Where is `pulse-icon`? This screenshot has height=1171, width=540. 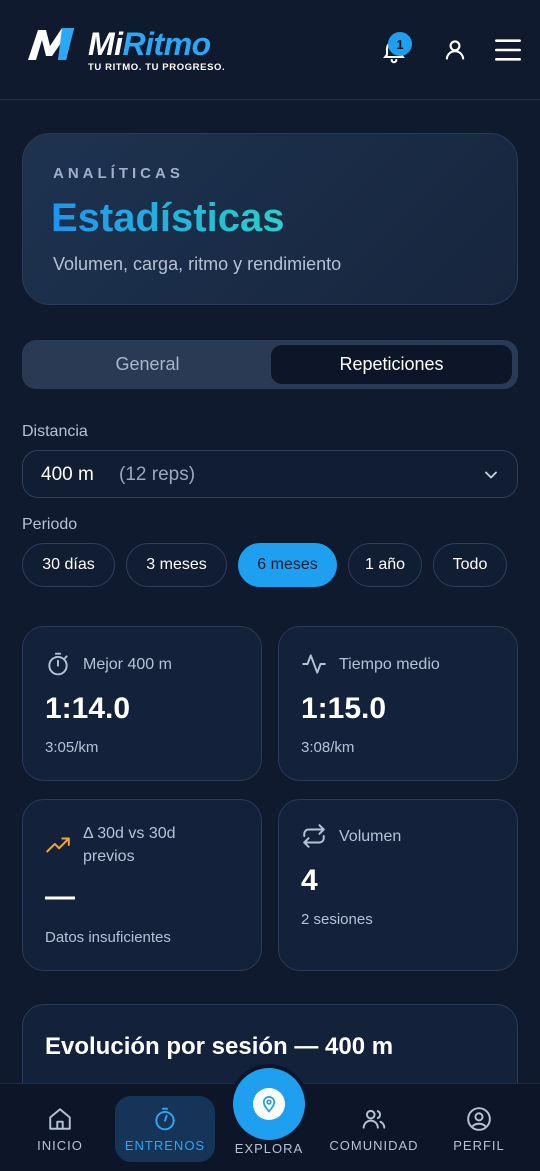 pulse-icon is located at coordinates (314, 664).